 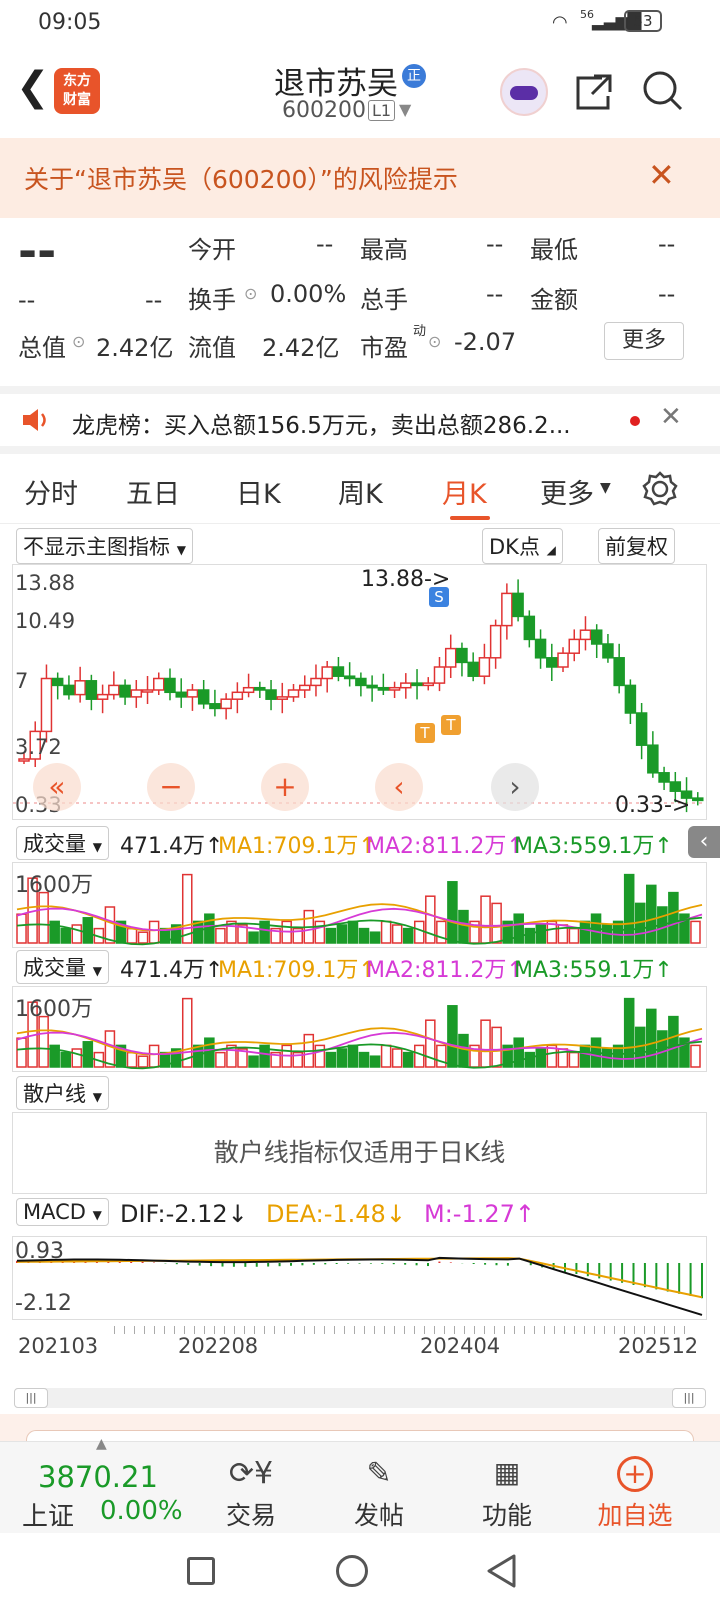 I want to click on unread-dot, so click(x=635, y=421).